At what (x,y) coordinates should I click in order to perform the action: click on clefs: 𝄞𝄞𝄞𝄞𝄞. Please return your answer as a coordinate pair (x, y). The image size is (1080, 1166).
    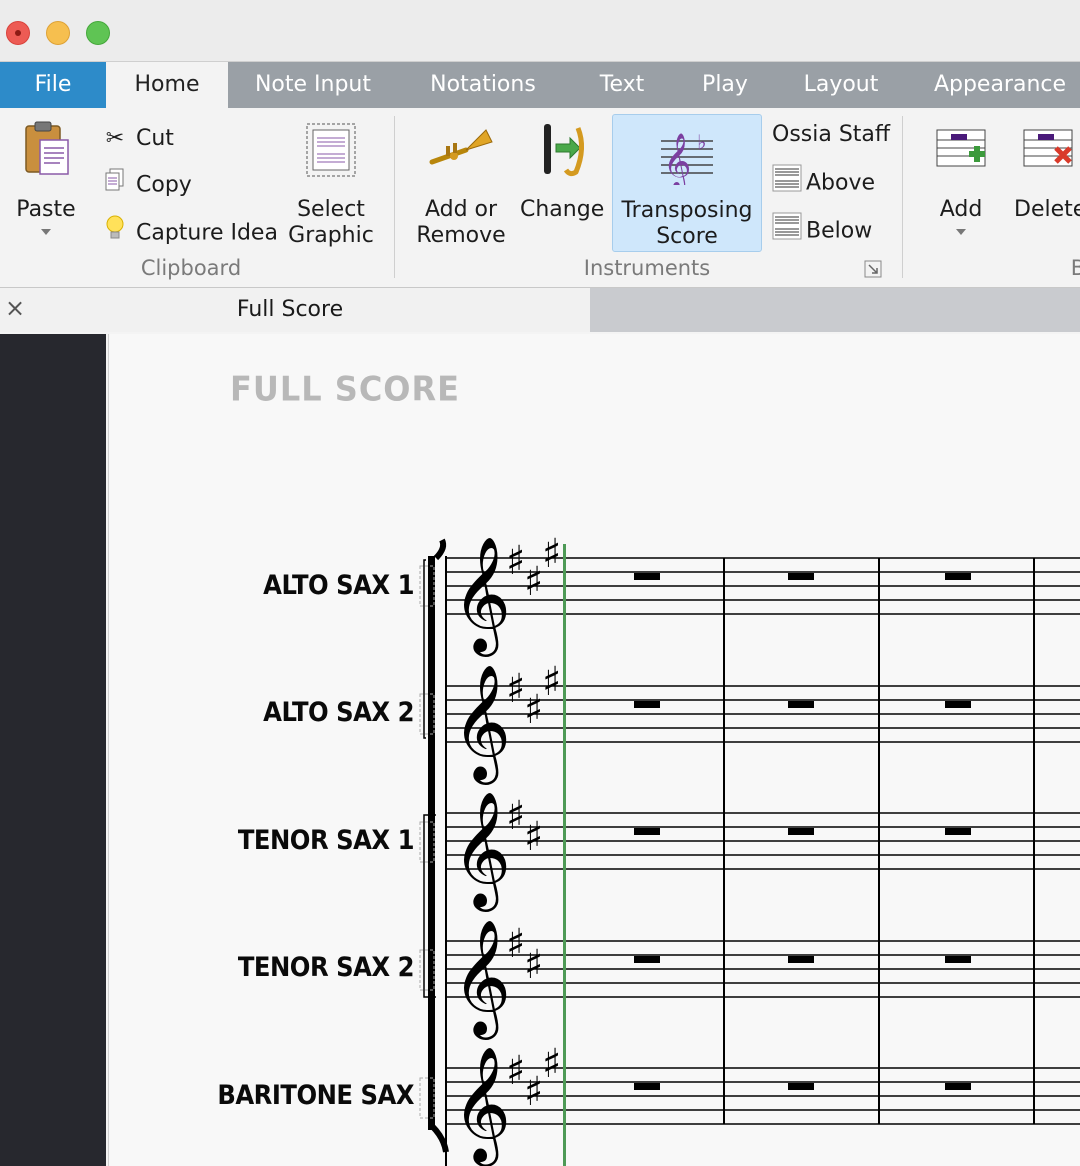
    Looking at the image, I should click on (481, 850).